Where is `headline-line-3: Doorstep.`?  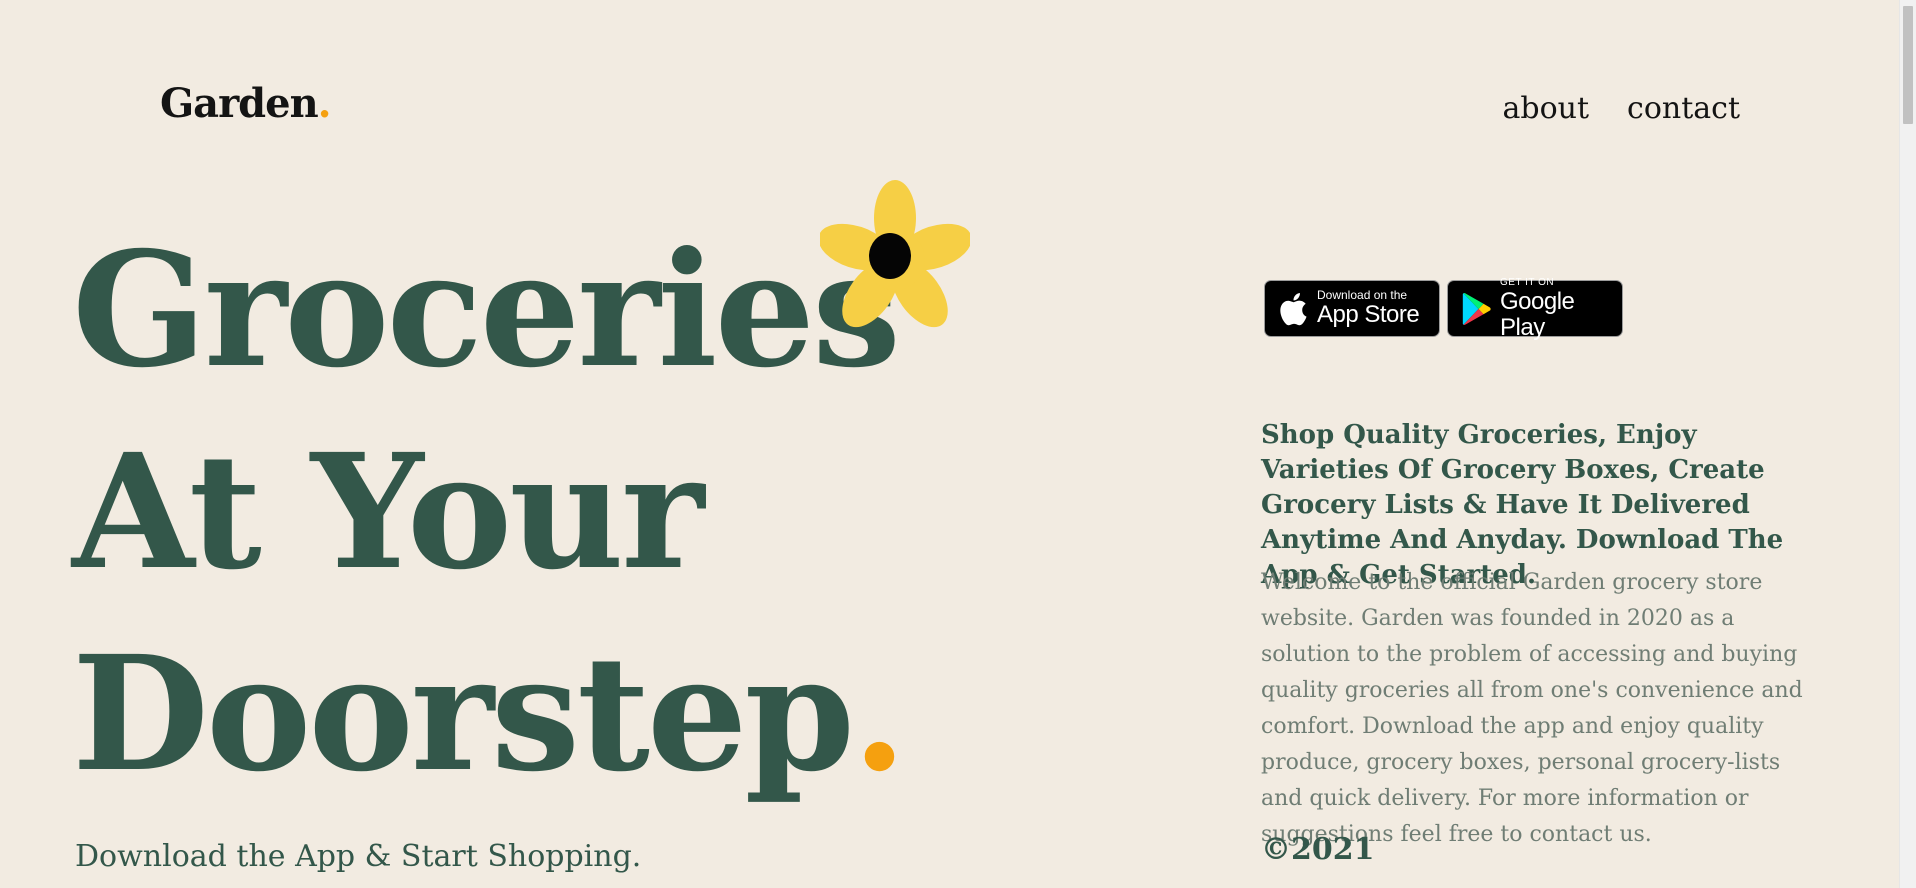 headline-line-3: Doorstep. is located at coordinates (489, 715).